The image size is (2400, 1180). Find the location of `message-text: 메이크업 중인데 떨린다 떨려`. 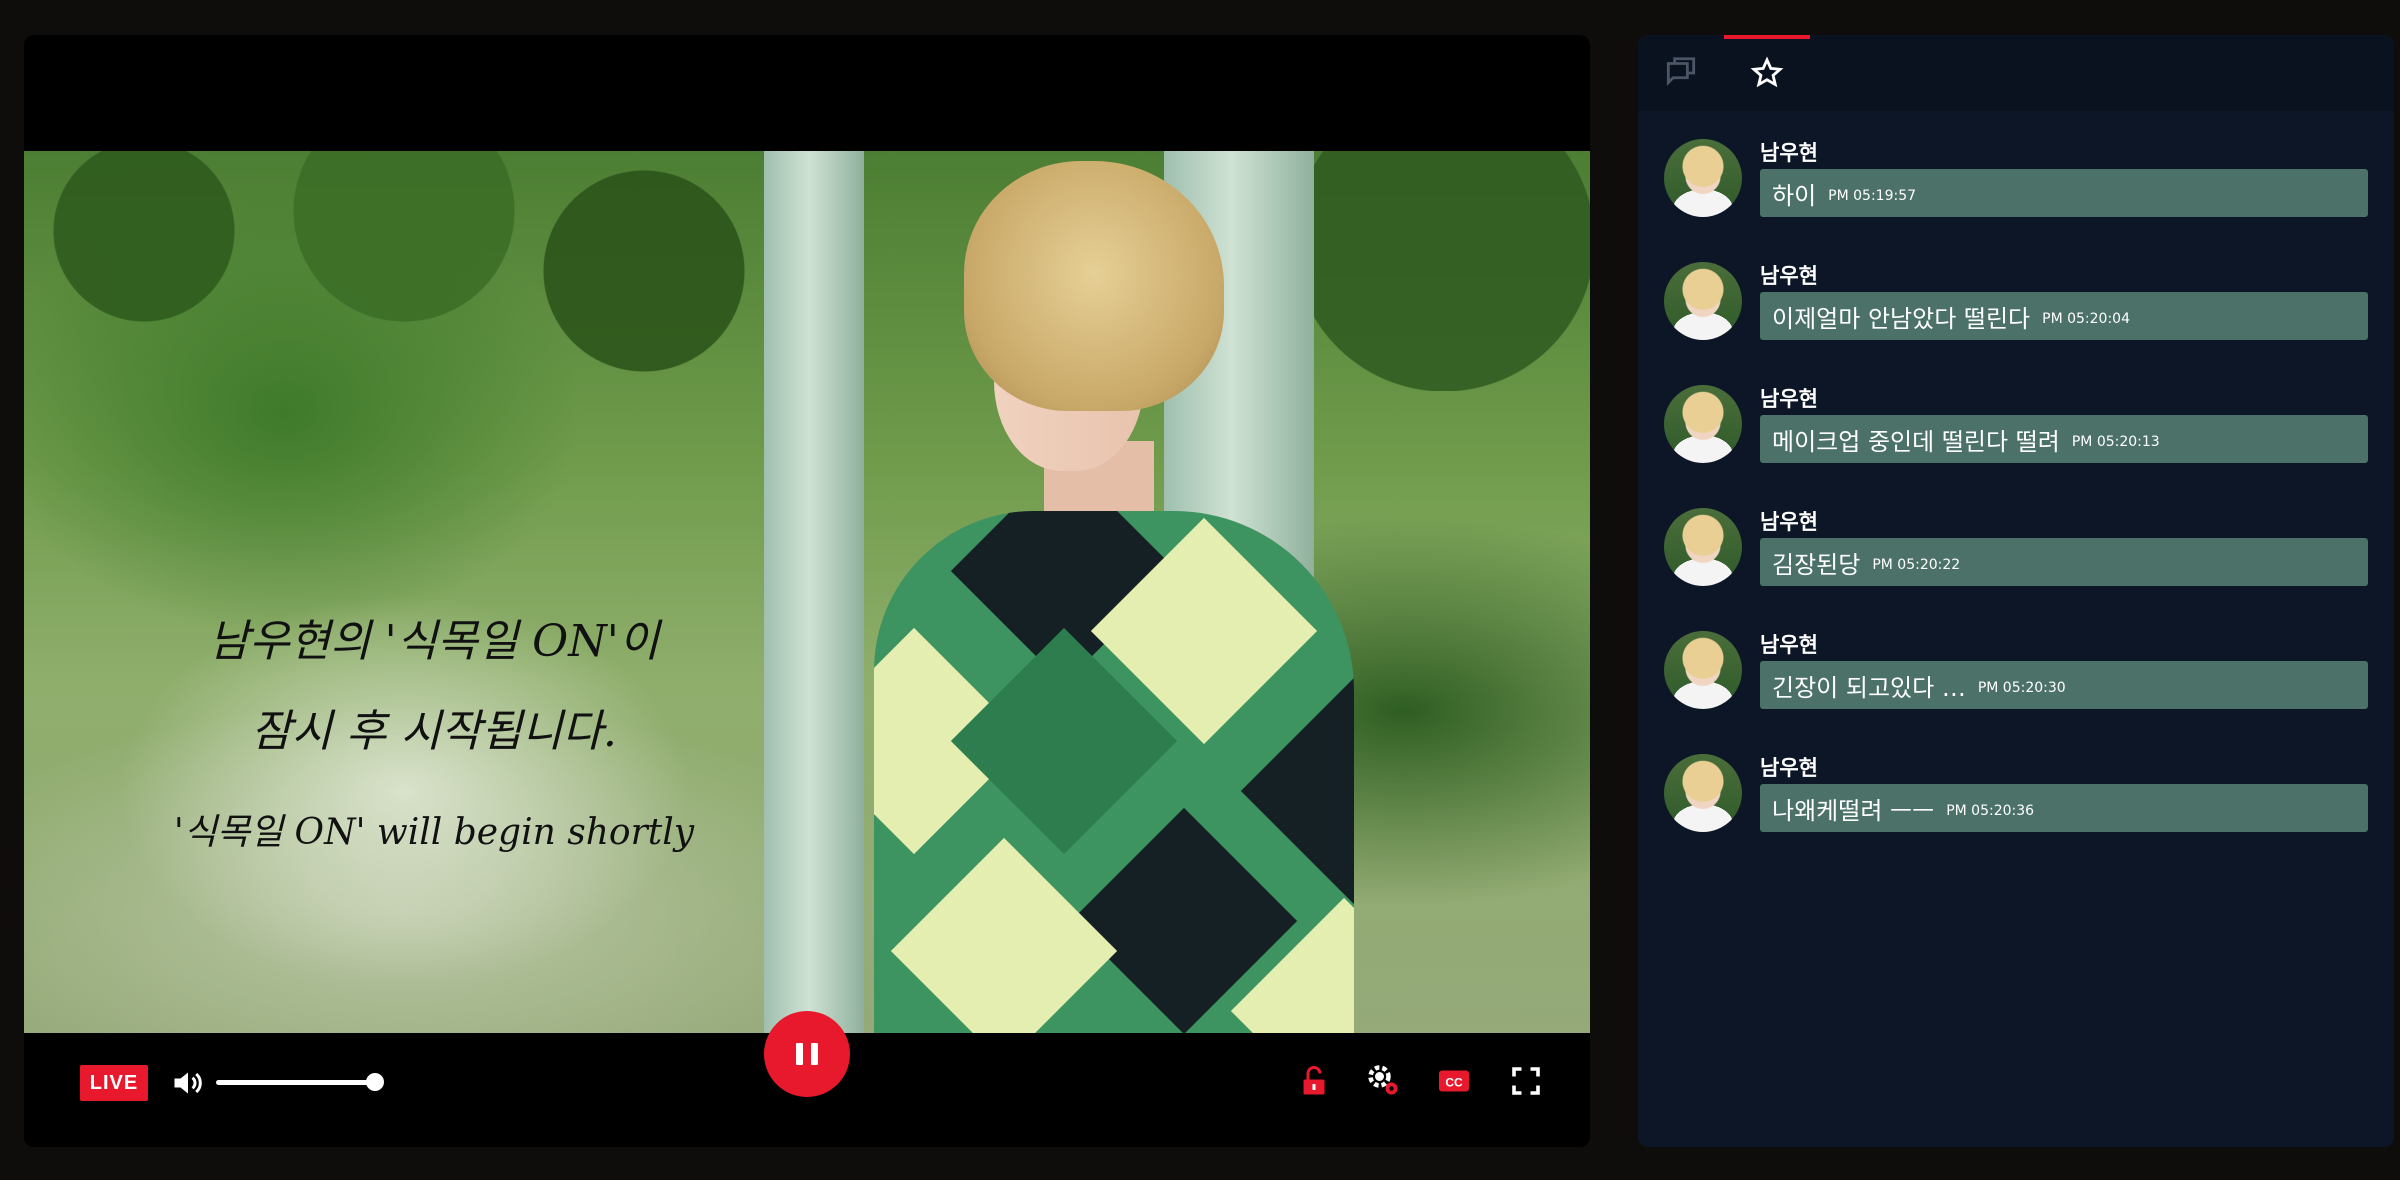

message-text: 메이크업 중인데 떨린다 떨려 is located at coordinates (1916, 441).